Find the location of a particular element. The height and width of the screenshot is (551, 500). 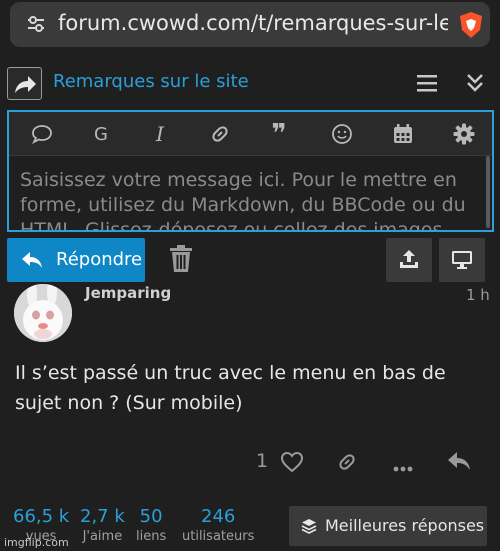

rabbid-avatar-icon is located at coordinates (43, 313).